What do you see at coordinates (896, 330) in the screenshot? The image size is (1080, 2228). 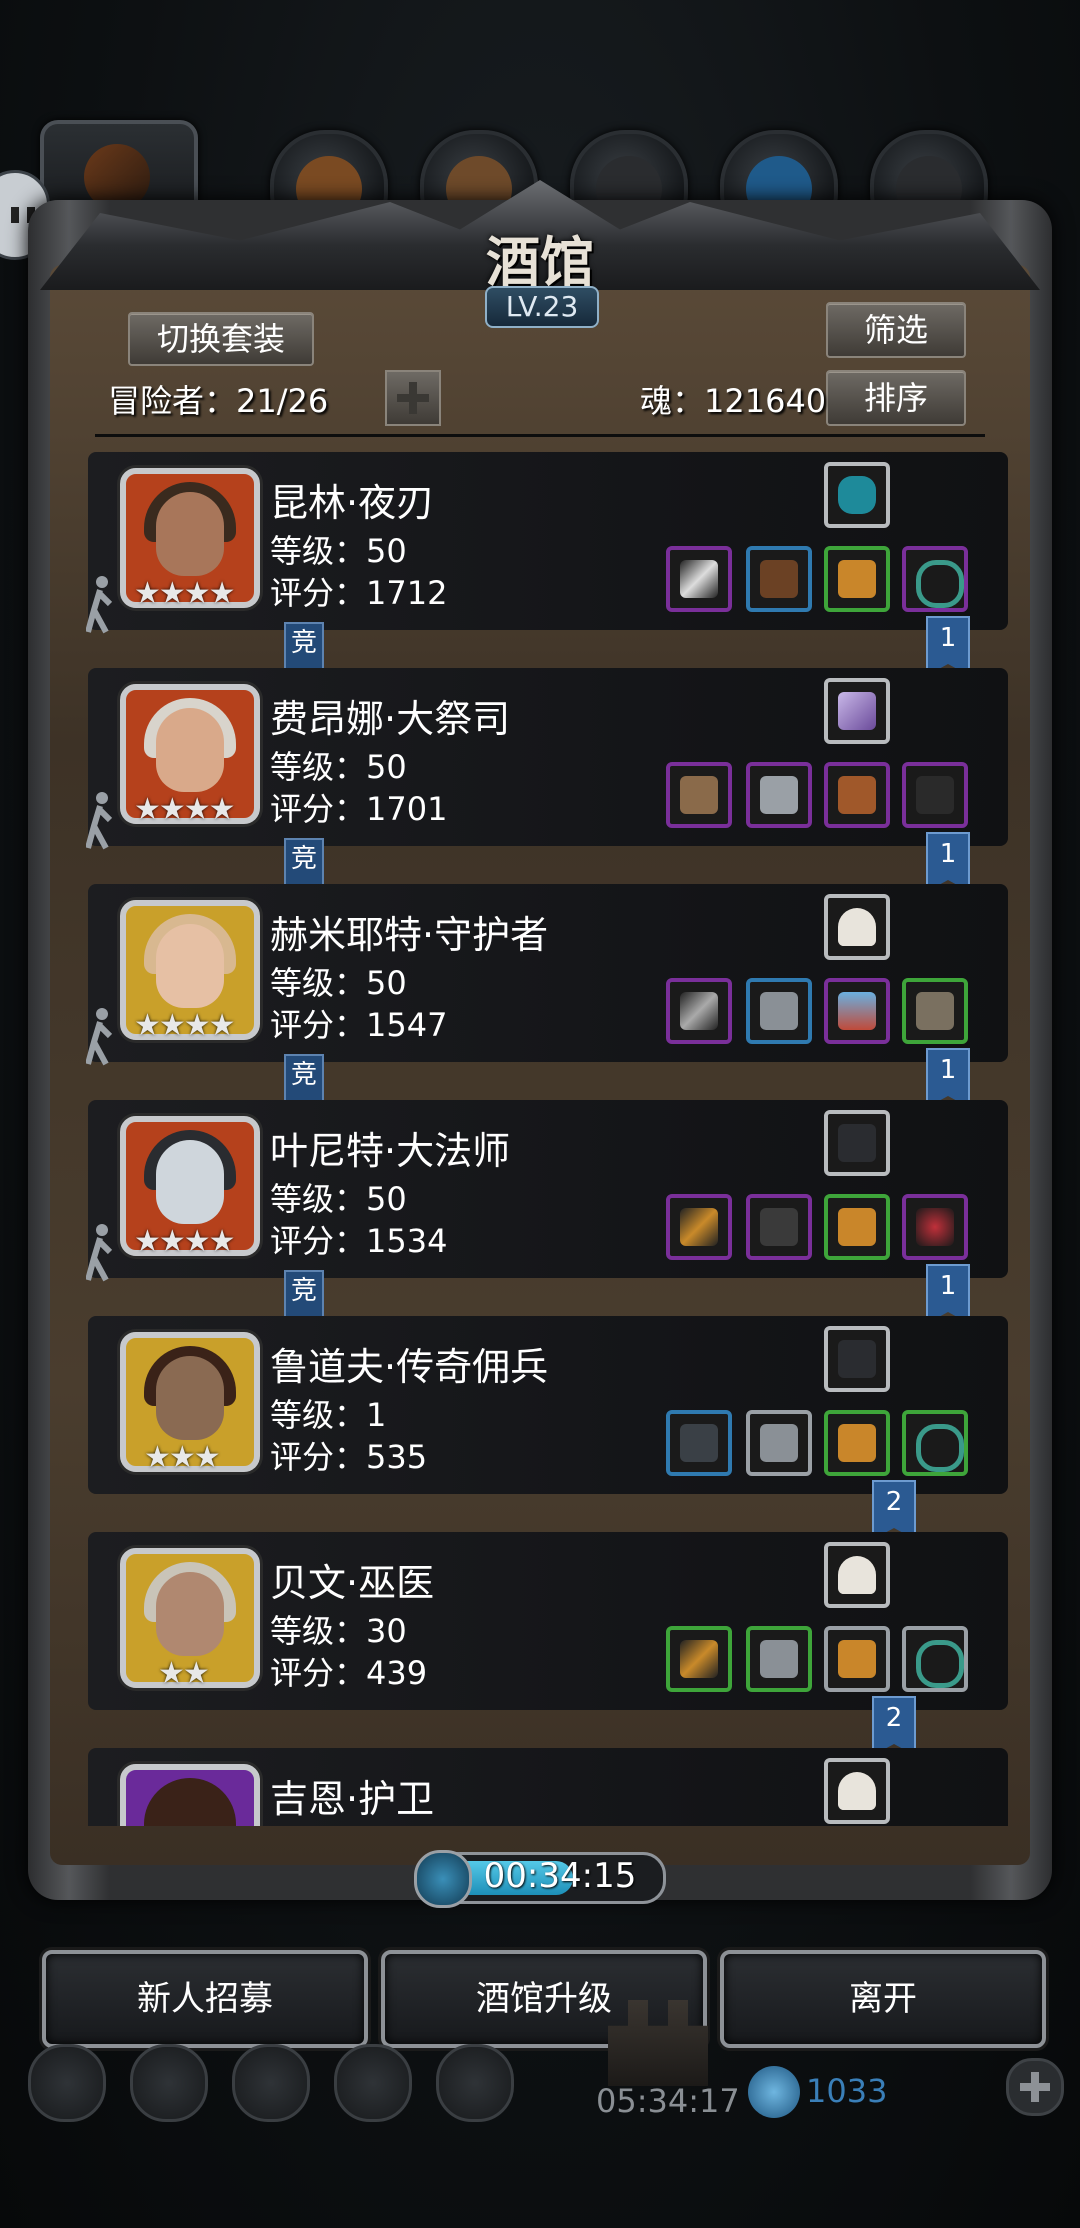 I see `filter-button: 筛选` at bounding box center [896, 330].